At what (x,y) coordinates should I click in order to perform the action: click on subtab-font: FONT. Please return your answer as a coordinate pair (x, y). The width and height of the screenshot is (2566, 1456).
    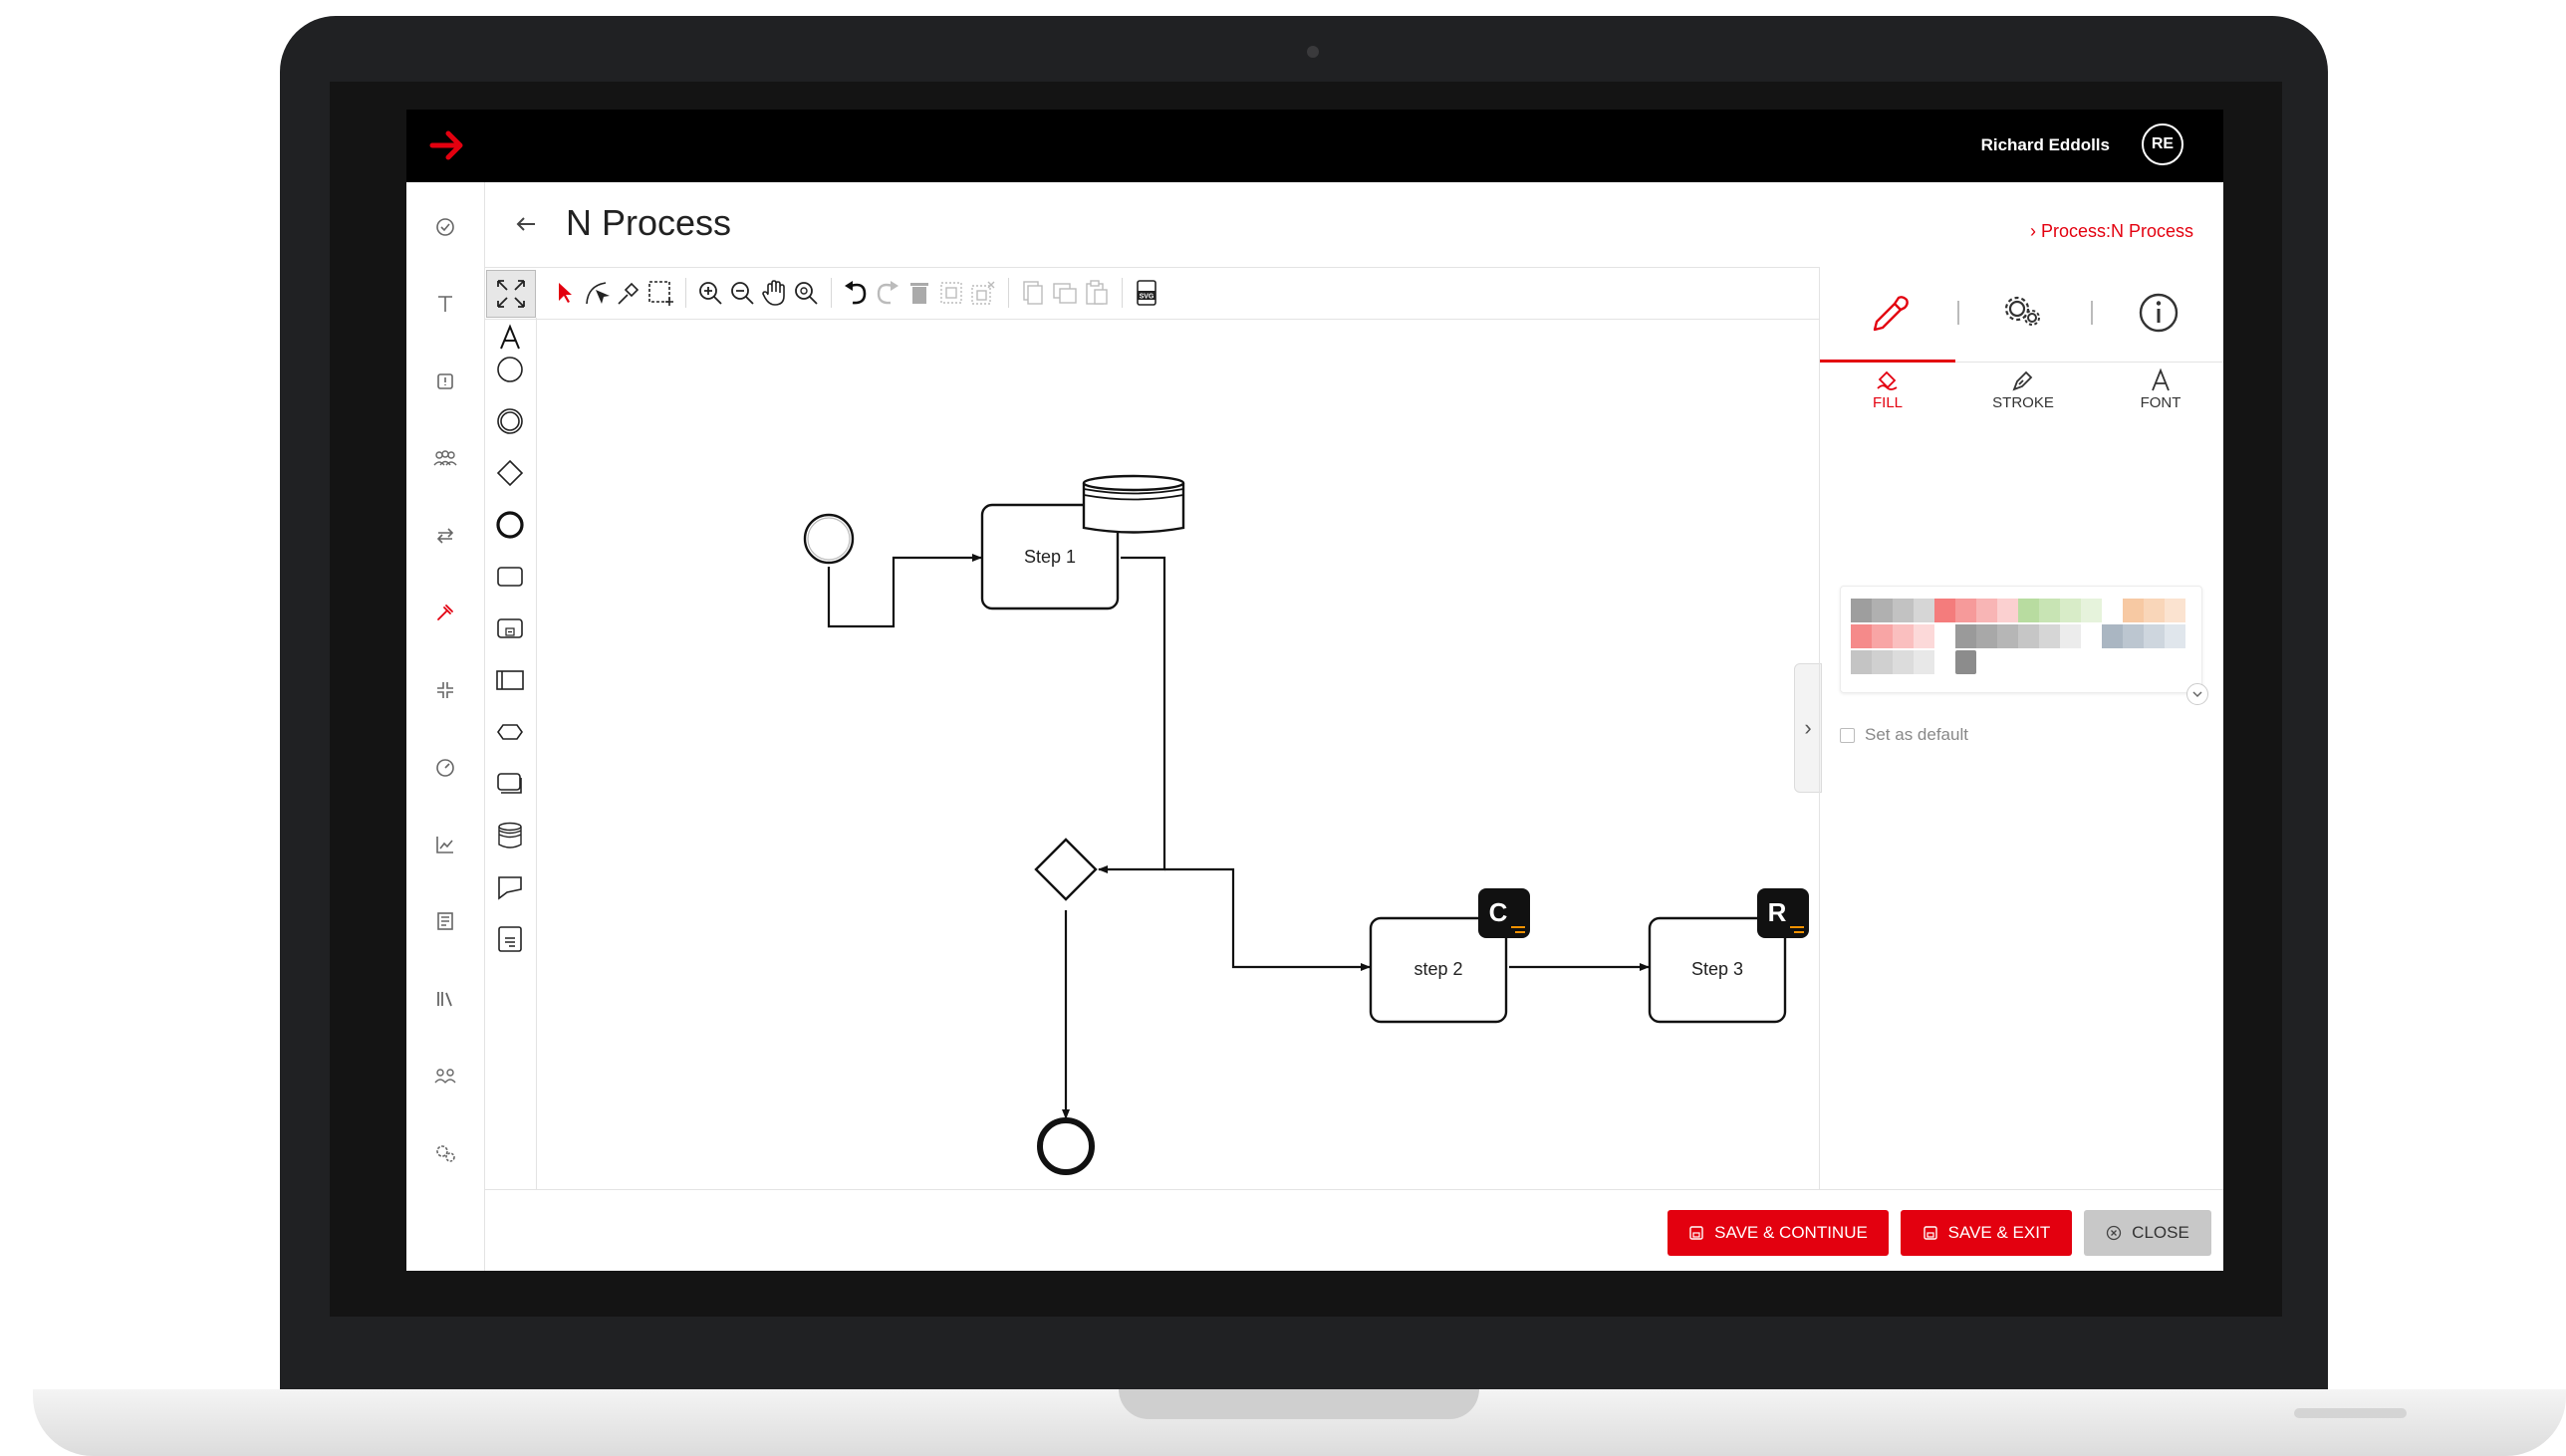
    Looking at the image, I should click on (2161, 388).